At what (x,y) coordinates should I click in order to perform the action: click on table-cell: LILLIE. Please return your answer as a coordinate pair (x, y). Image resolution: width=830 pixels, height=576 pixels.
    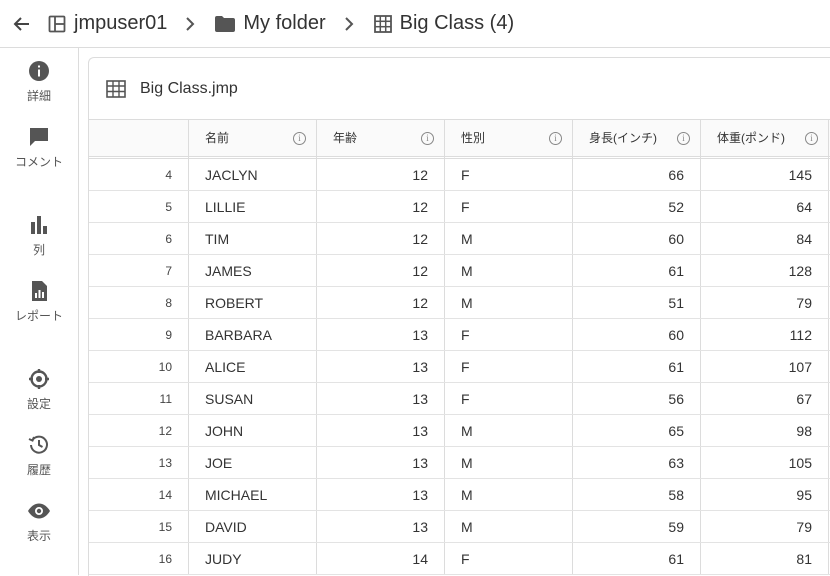
    Looking at the image, I should click on (253, 206).